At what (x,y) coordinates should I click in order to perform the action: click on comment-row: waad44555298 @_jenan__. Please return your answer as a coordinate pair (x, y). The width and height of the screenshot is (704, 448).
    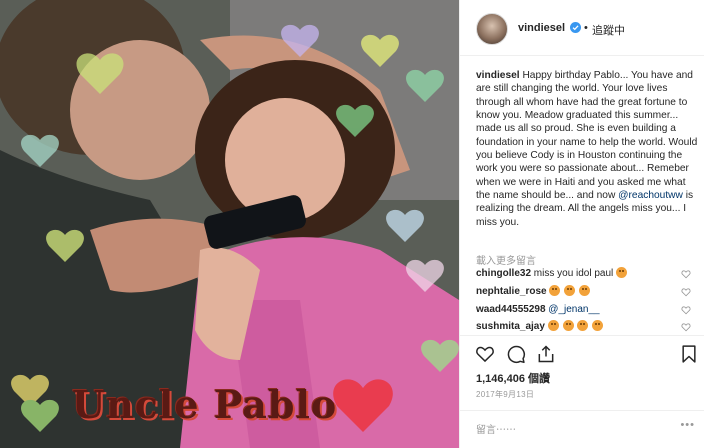
    Looking at the image, I should click on (583, 311).